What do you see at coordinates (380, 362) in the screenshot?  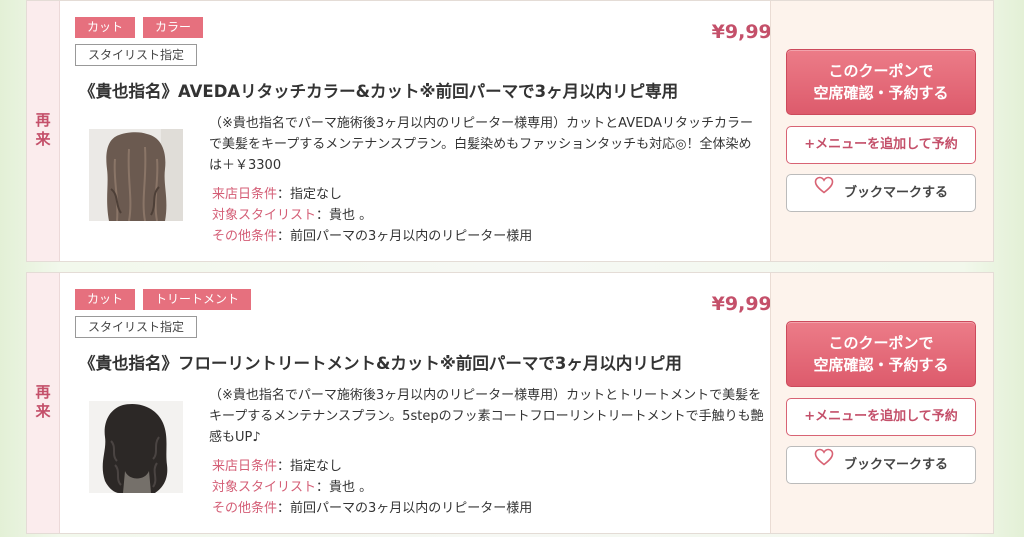 I see `coupon-title: 《貴也指名》フローリントリートメント&カット※前回パーマで3ヶ月以内リピ用` at bounding box center [380, 362].